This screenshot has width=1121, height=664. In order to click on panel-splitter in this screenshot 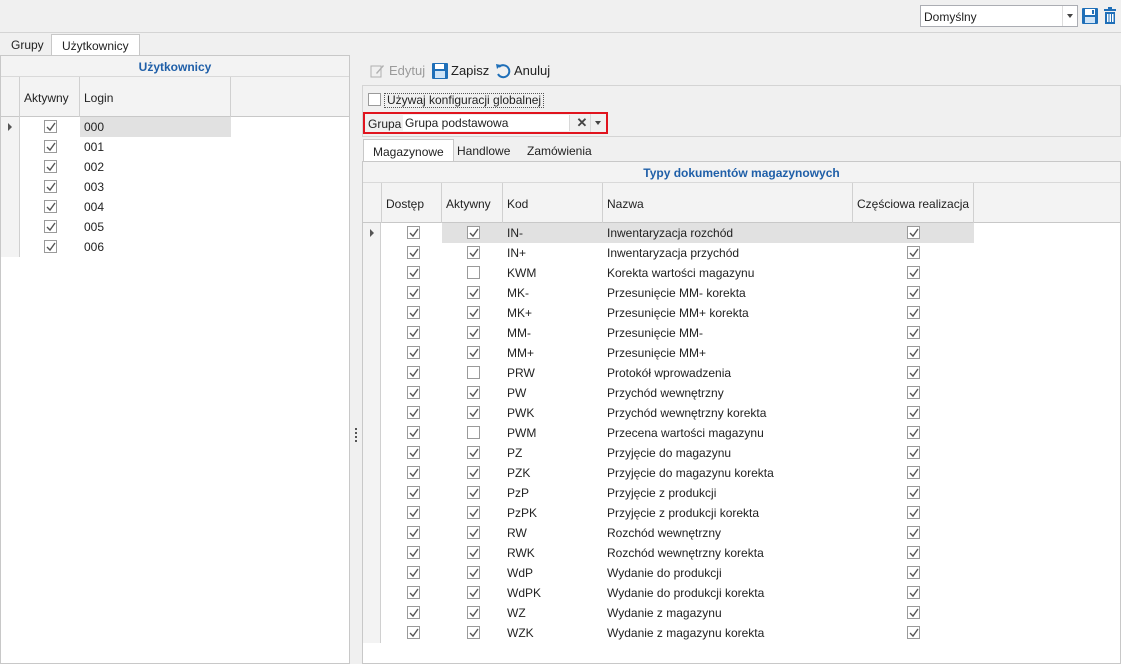, I will do `click(356, 359)`.